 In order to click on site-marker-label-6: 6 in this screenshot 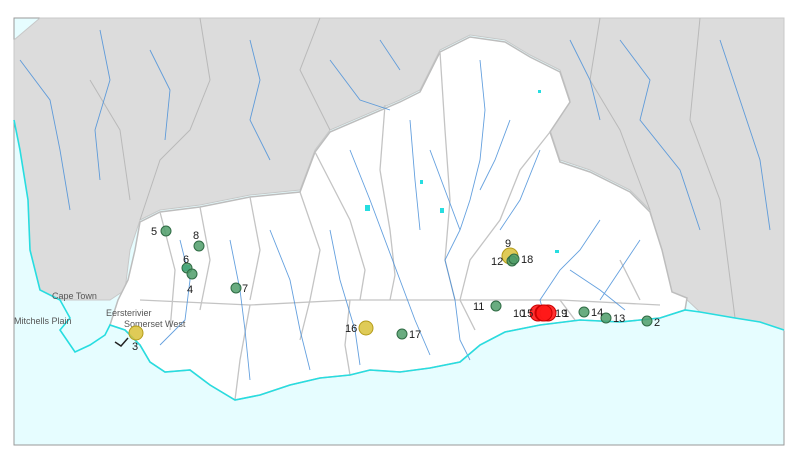, I will do `click(186, 260)`.